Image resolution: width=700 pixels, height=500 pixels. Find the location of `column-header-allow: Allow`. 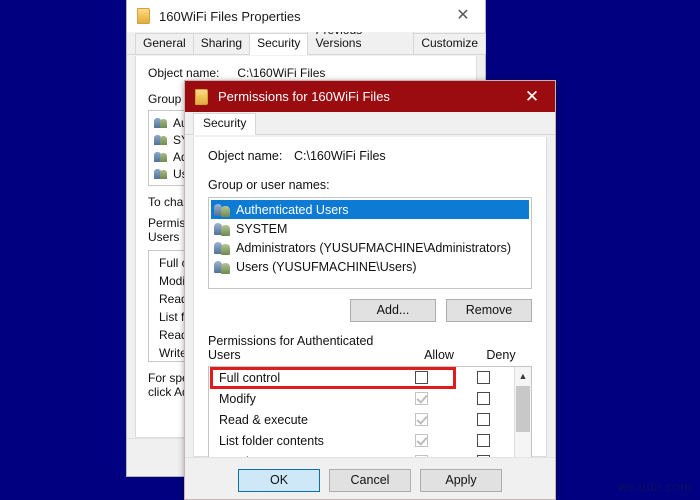

column-header-allow: Allow is located at coordinates (439, 355).